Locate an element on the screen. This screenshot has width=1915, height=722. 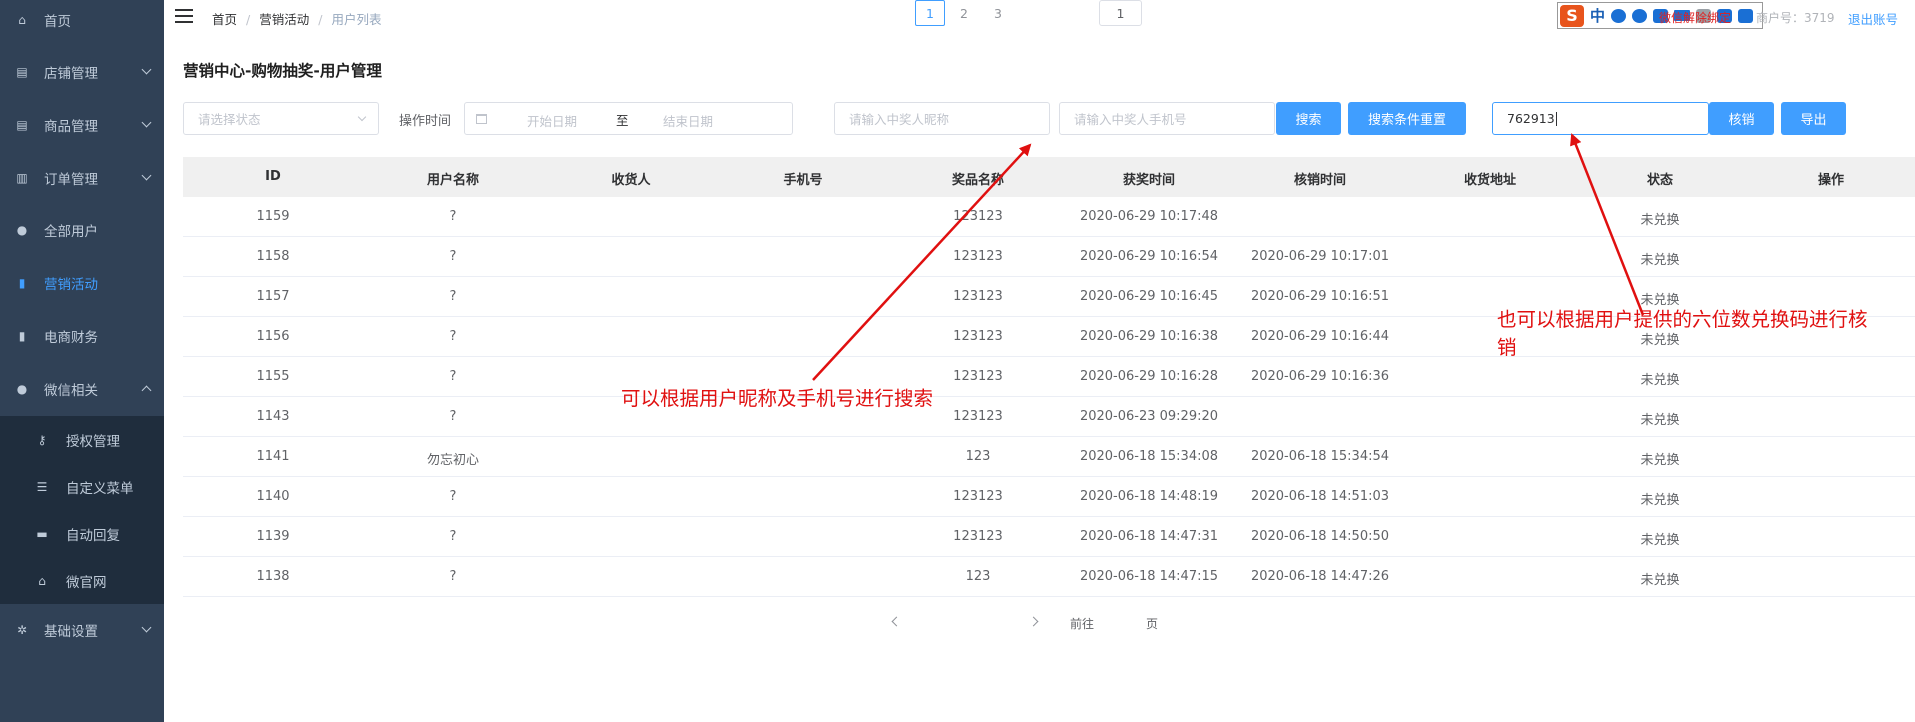
annotation-verify-line1: 也可以根据用户提供的六位数兑换码进行核 is located at coordinates (1682, 319).